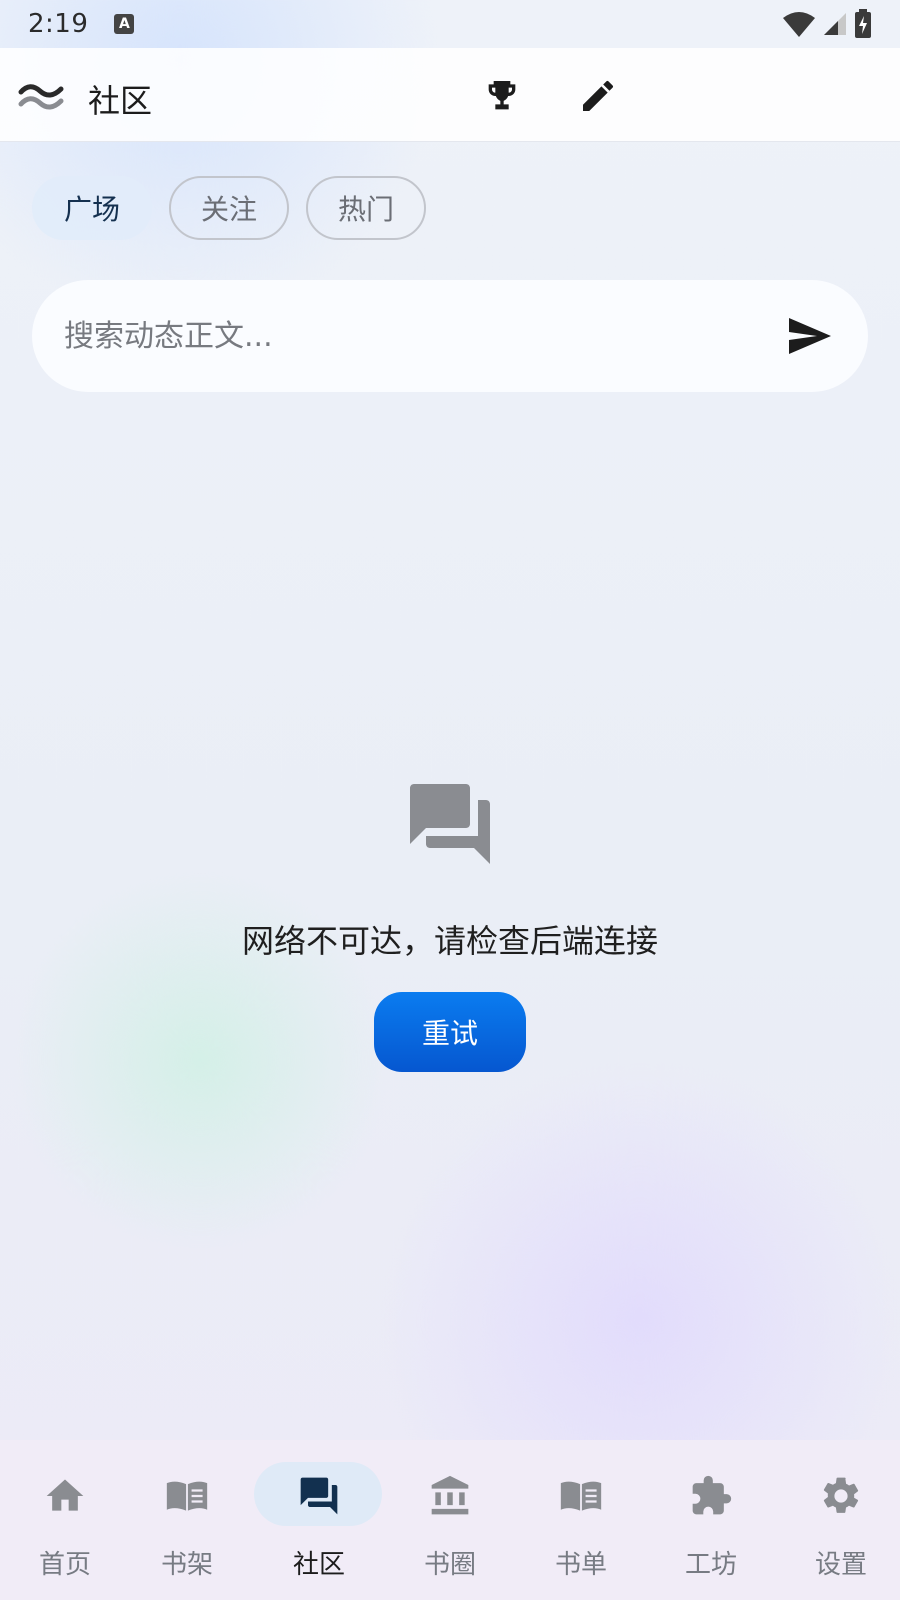  I want to click on app-bar: 社区, so click(450, 95).